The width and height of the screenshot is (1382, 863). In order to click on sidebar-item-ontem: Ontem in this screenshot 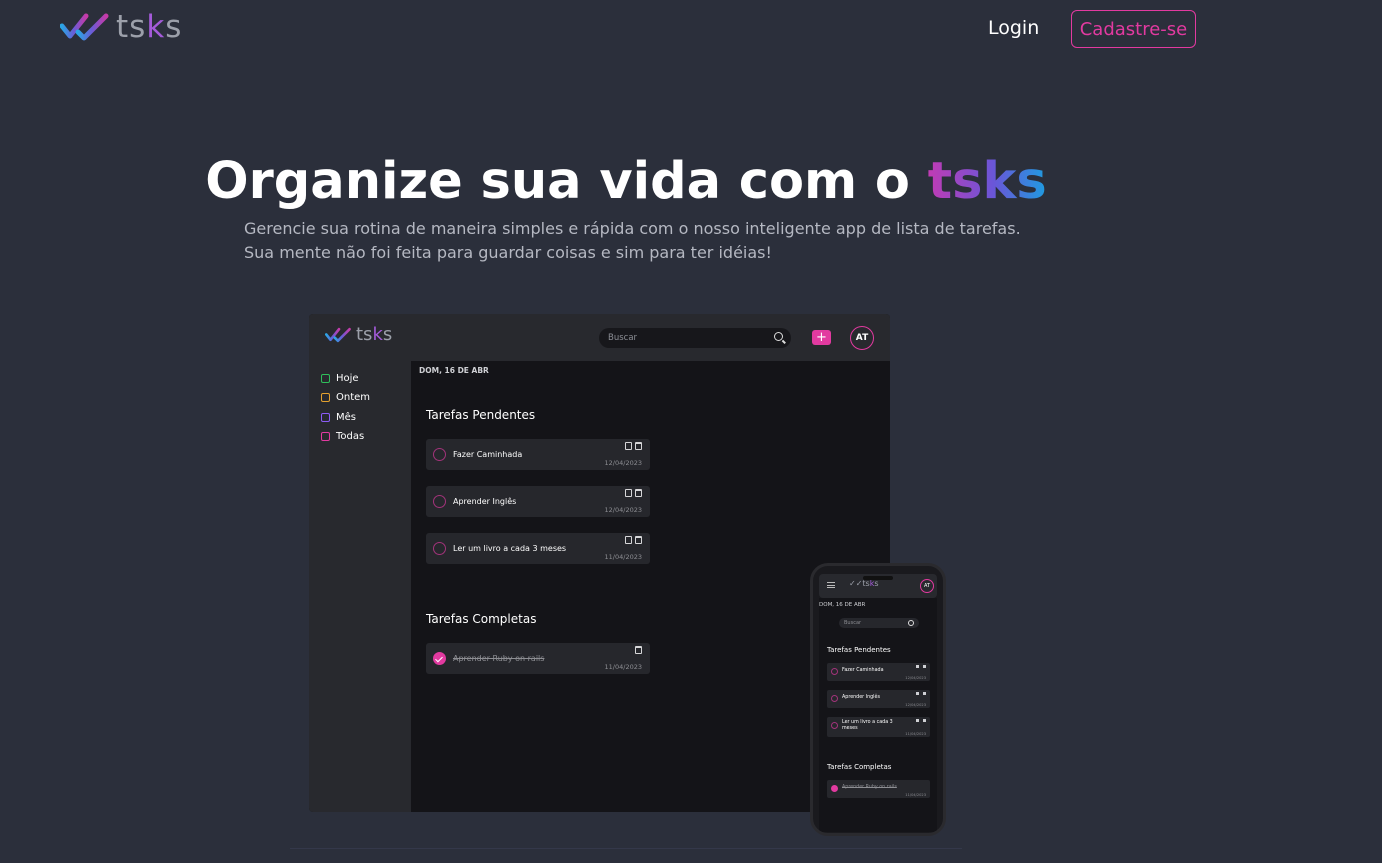, I will do `click(345, 397)`.